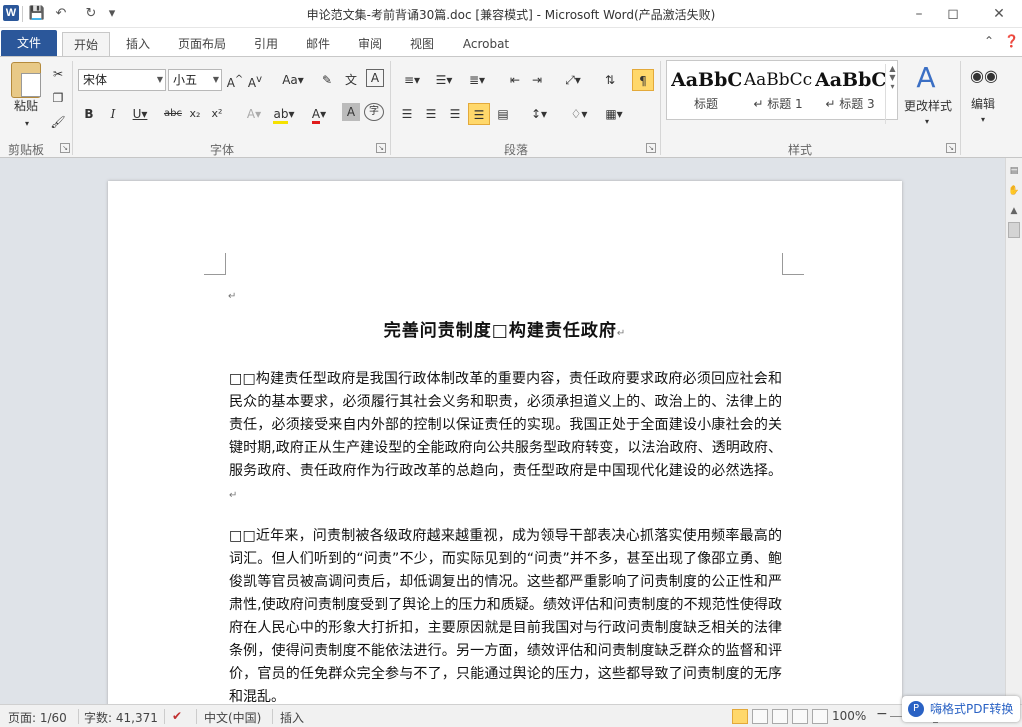 The height and width of the screenshot is (727, 1022). I want to click on superscript-icon: x², so click(217, 114).